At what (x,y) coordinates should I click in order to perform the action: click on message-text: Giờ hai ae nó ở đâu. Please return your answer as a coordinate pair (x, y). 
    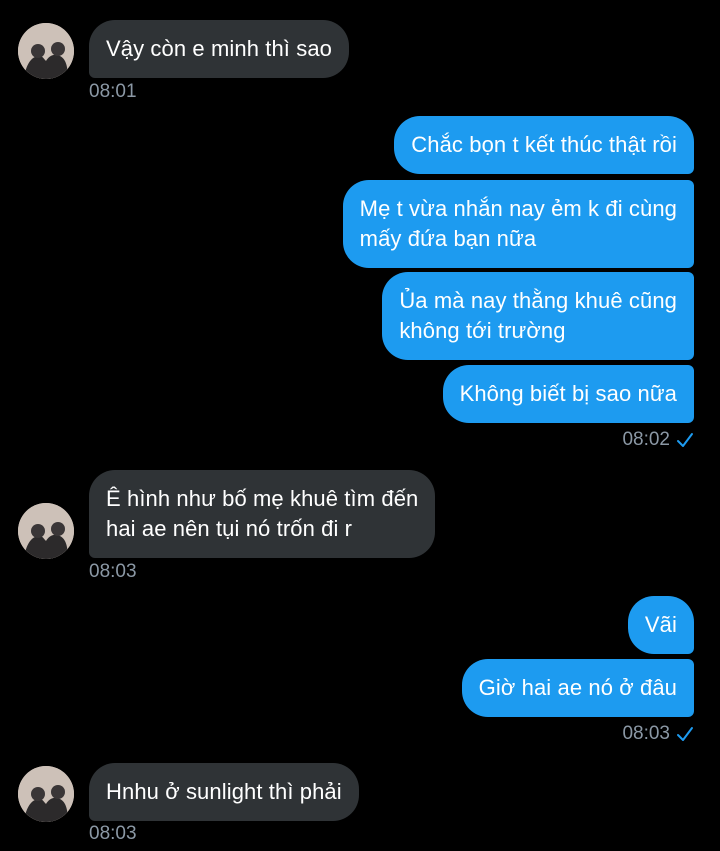
    Looking at the image, I should click on (577, 687).